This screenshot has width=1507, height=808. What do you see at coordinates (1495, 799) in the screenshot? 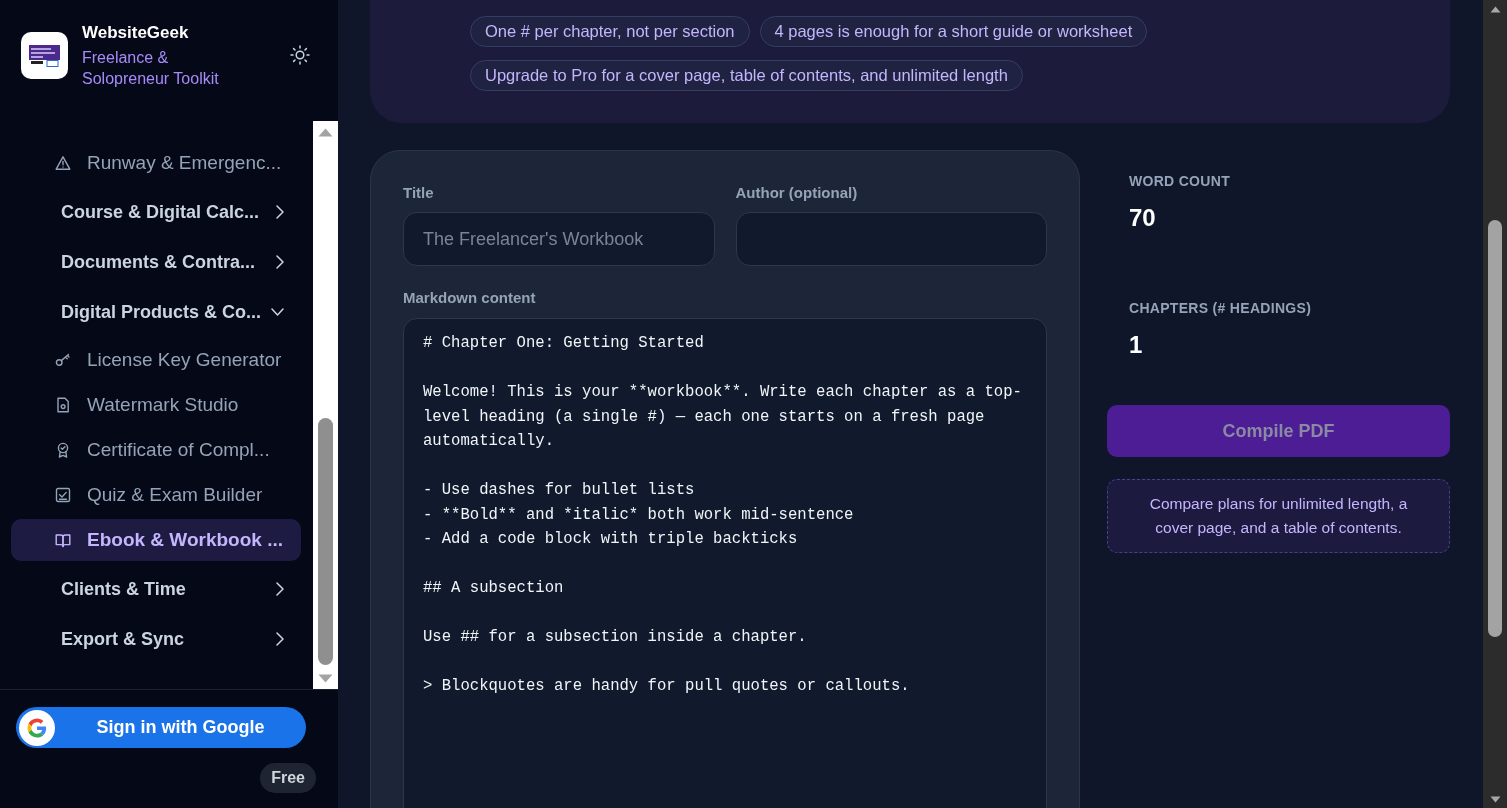
I see `arrow-down-icon` at bounding box center [1495, 799].